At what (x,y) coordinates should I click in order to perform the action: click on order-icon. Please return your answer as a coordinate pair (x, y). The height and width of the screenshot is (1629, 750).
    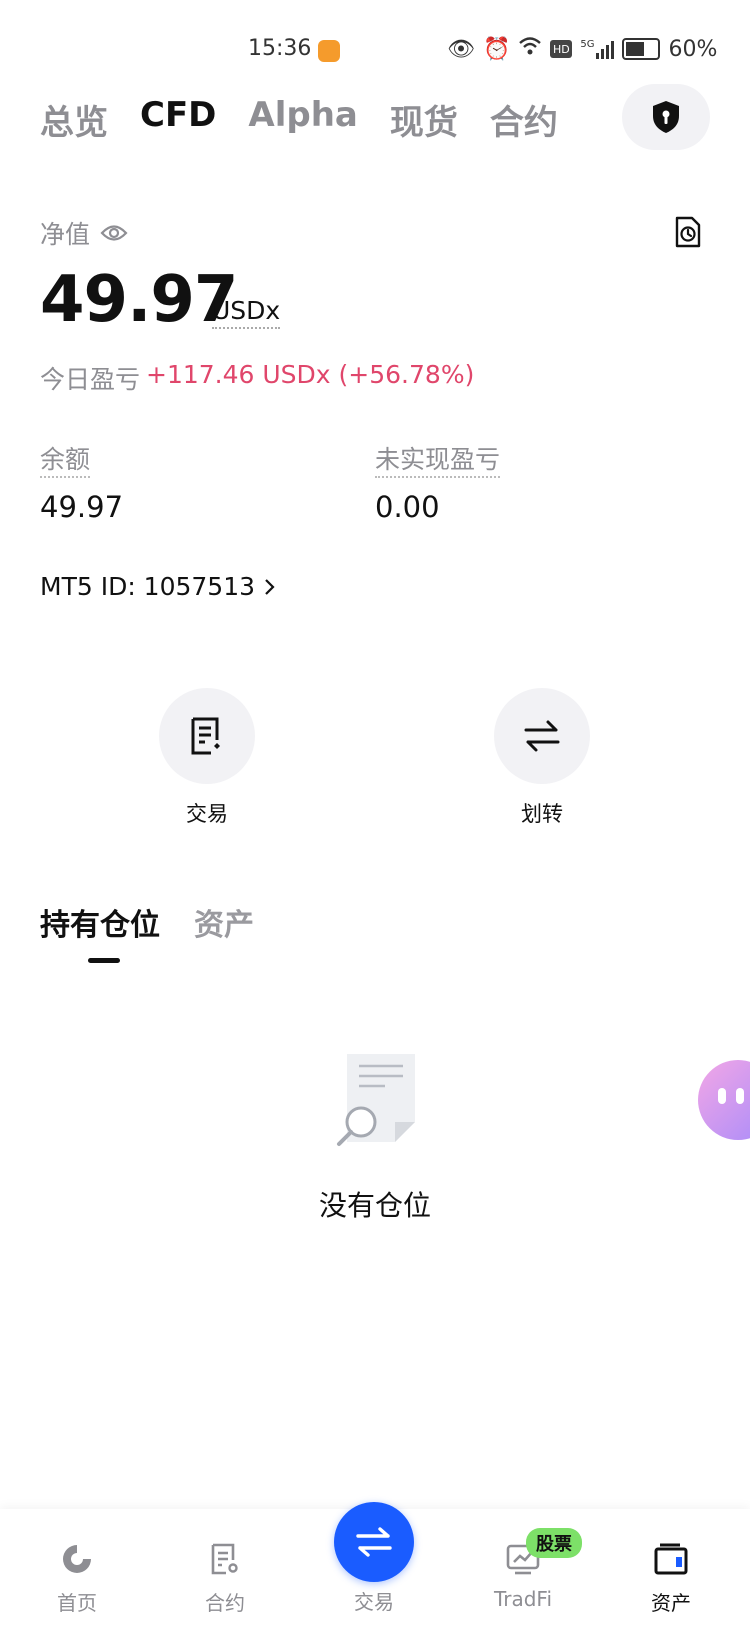
    Looking at the image, I should click on (205, 736).